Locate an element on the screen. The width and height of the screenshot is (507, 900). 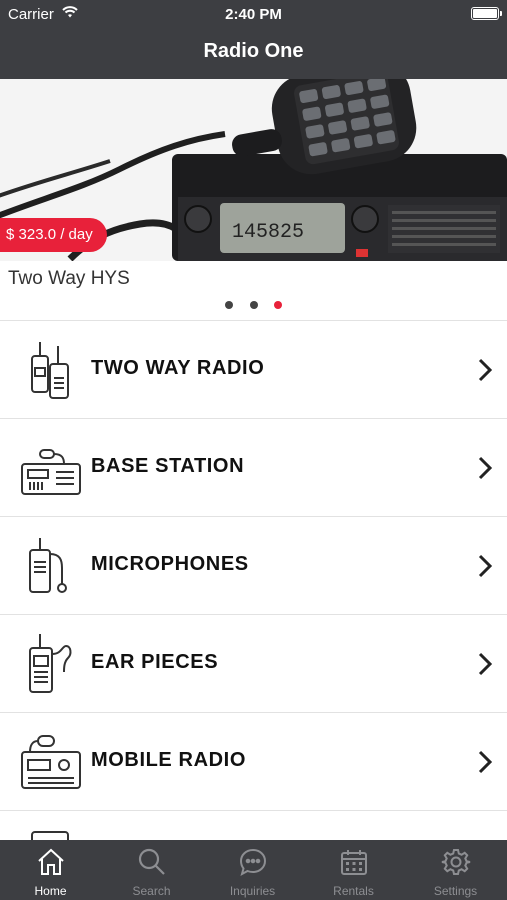
tab-bar: Home Search Inquiries Rentals Settings is located at coordinates (253, 870).